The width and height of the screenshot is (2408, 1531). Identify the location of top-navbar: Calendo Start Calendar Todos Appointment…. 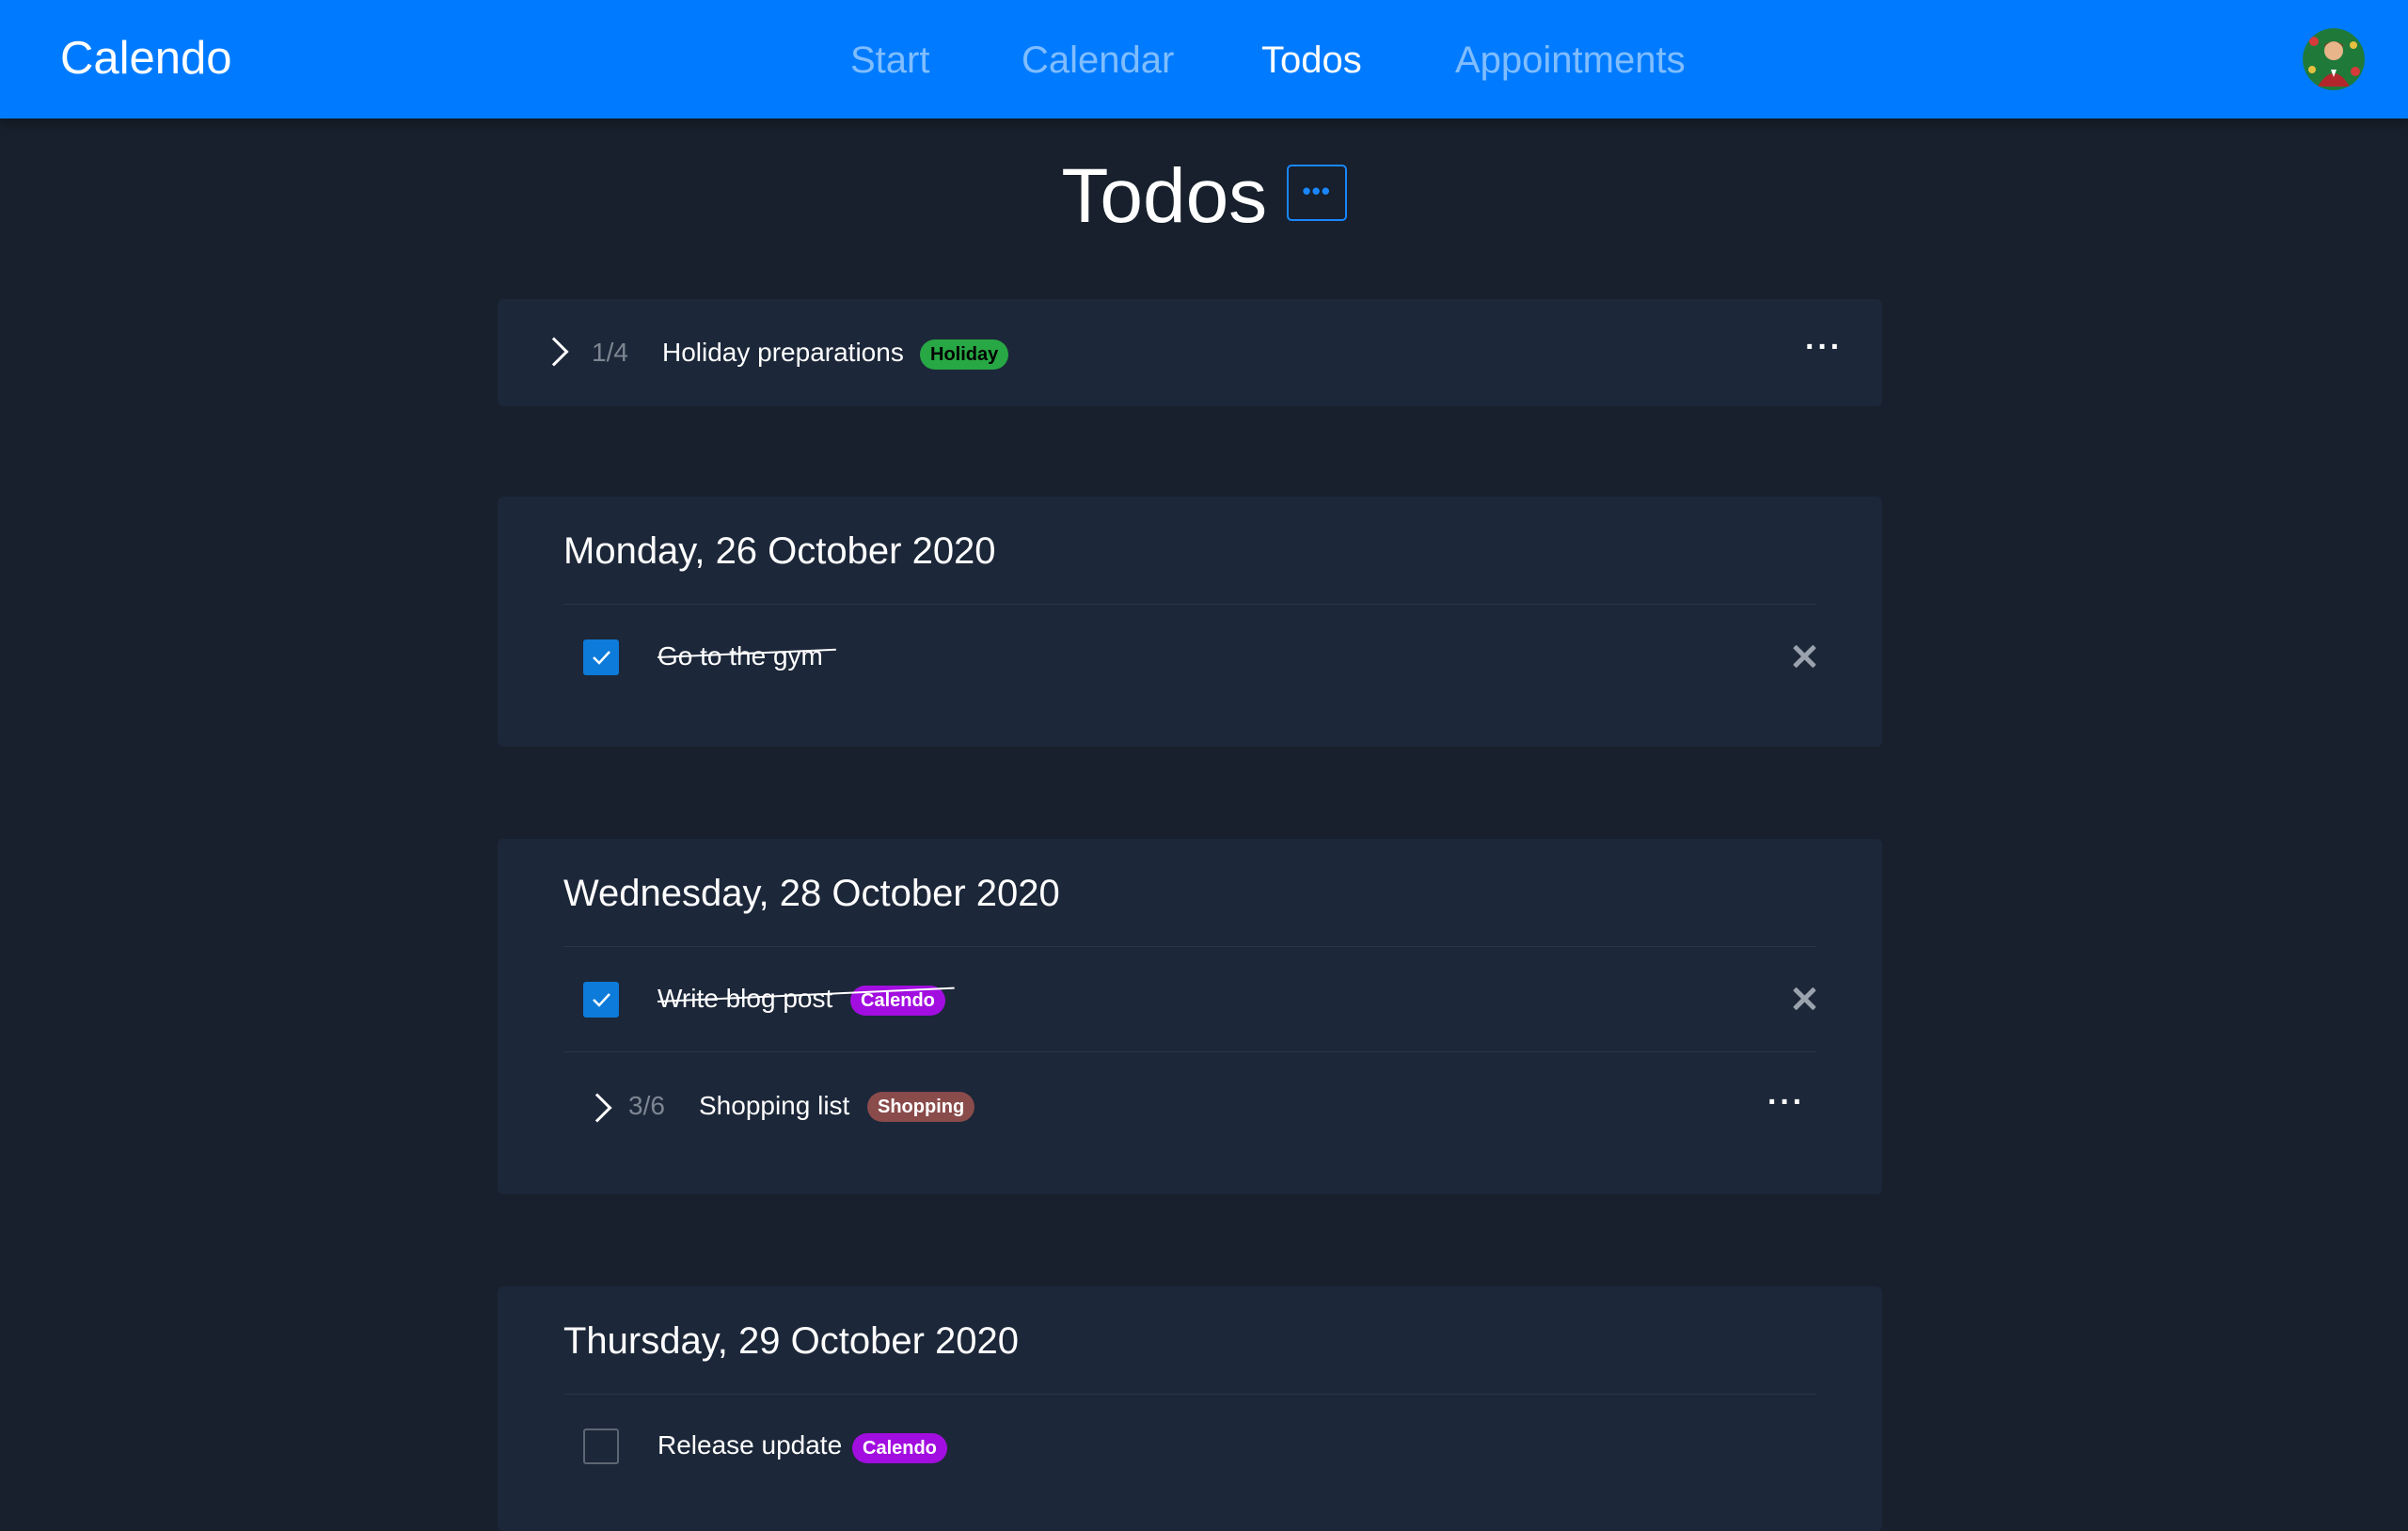
(1204, 59).